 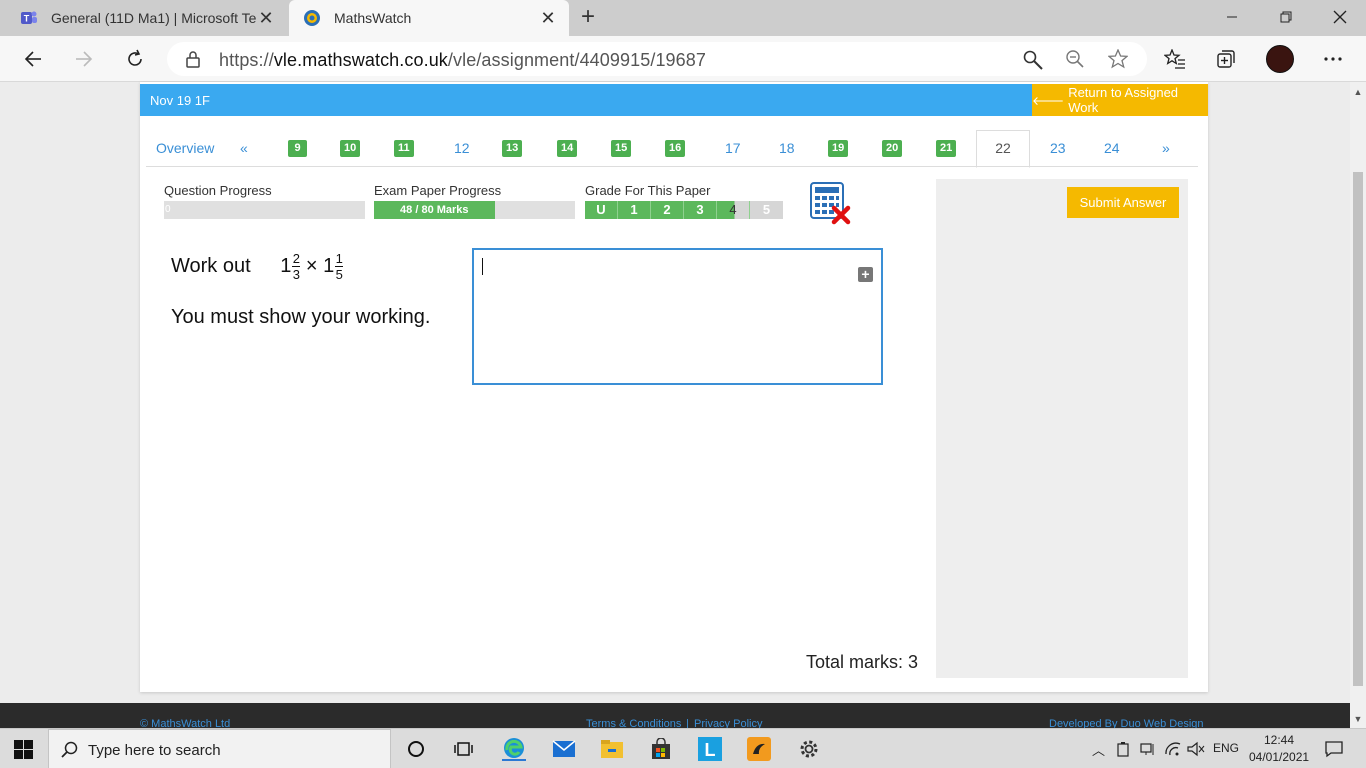 What do you see at coordinates (946, 148) in the screenshot?
I see `question-link-21: 21` at bounding box center [946, 148].